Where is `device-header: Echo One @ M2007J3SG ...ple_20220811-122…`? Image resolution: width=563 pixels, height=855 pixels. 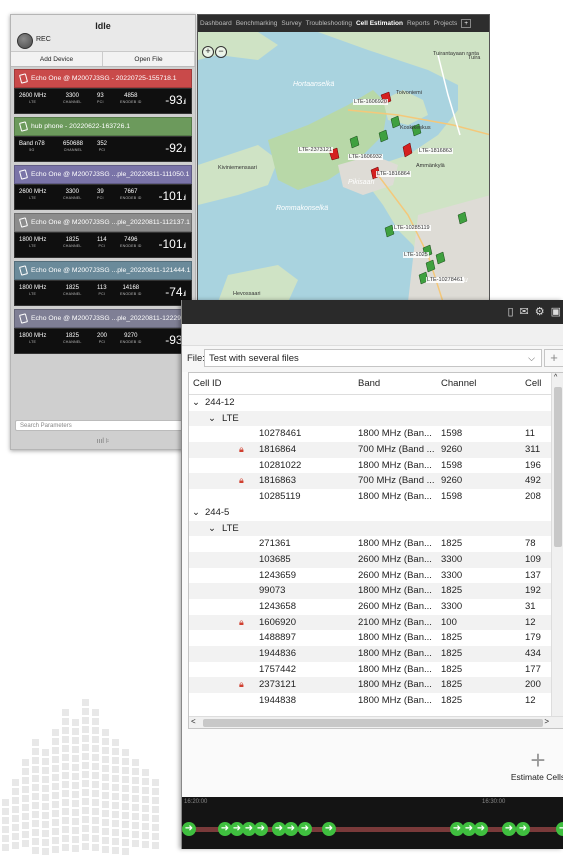 device-header: Echo One @ M2007J3SG ...ple_20220811-122… is located at coordinates (103, 318).